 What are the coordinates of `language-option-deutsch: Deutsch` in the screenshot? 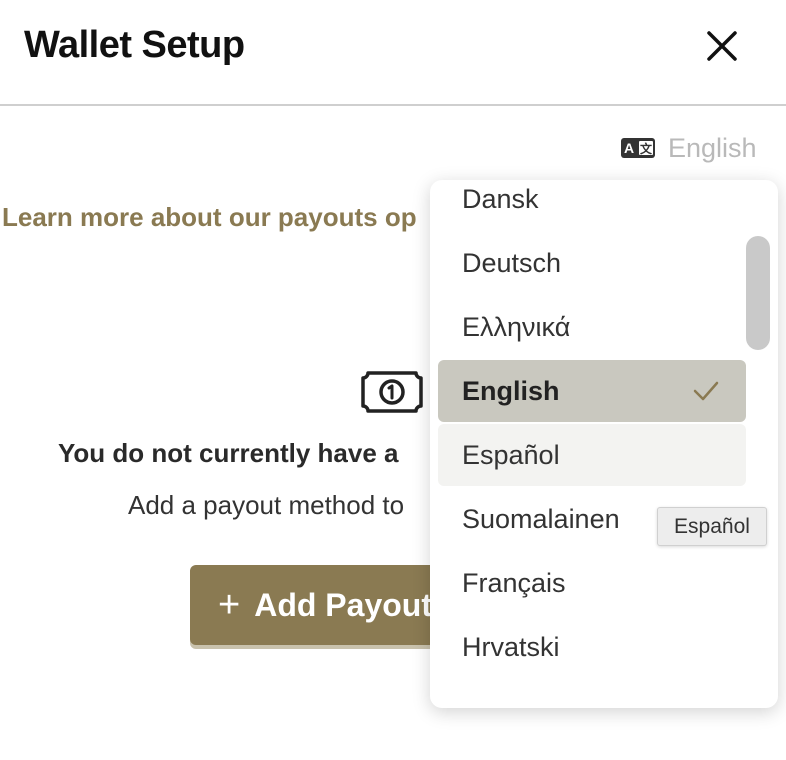 It's located at (592, 263).